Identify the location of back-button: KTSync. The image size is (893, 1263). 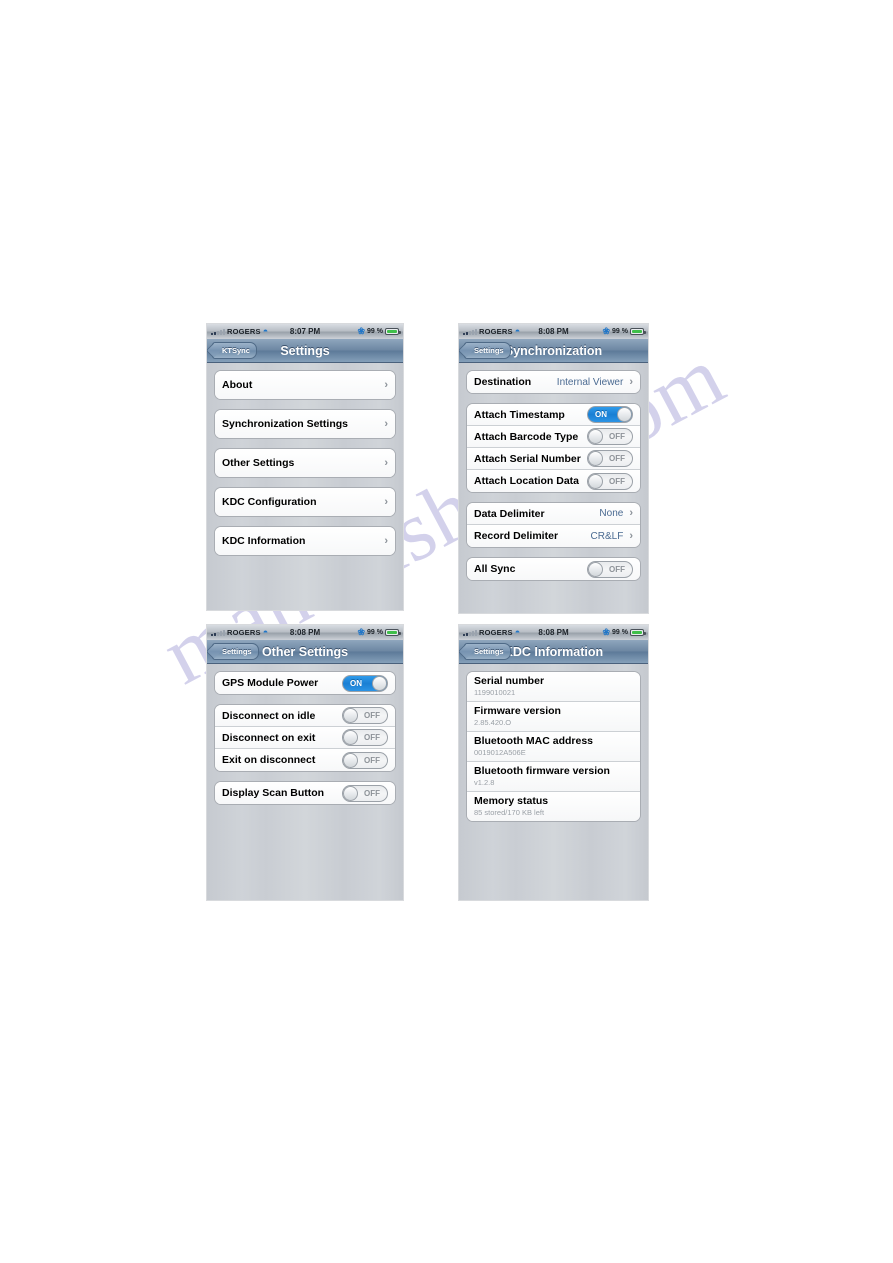
(234, 350).